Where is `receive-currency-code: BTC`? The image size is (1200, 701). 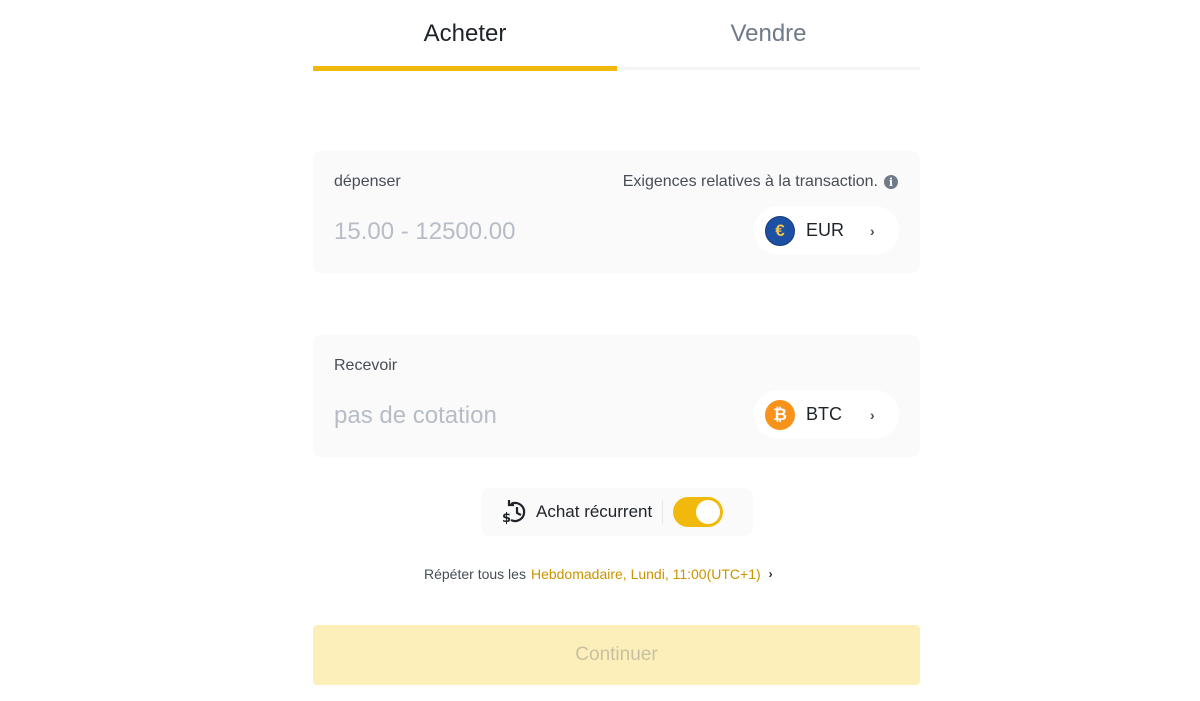
receive-currency-code: BTC is located at coordinates (824, 414).